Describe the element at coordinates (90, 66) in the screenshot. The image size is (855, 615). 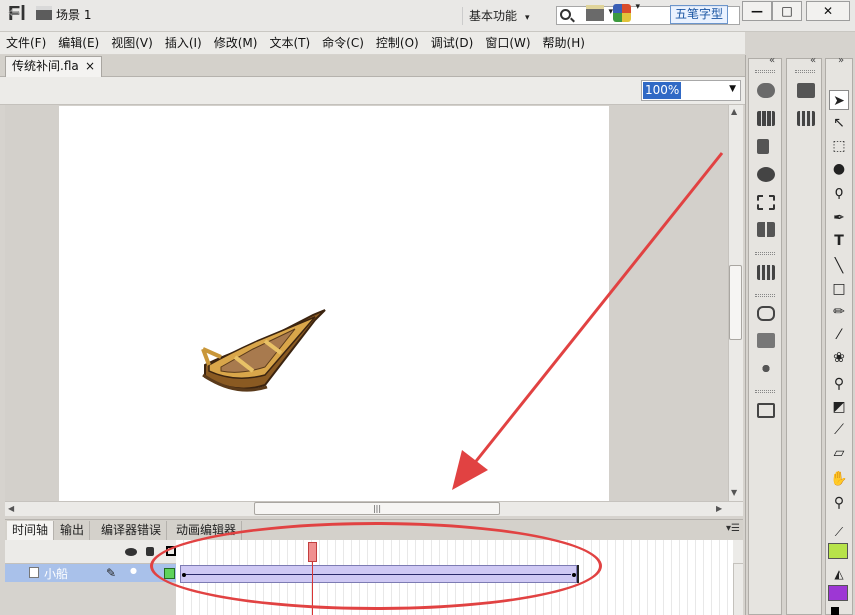
I see `close-icon: ×` at that location.